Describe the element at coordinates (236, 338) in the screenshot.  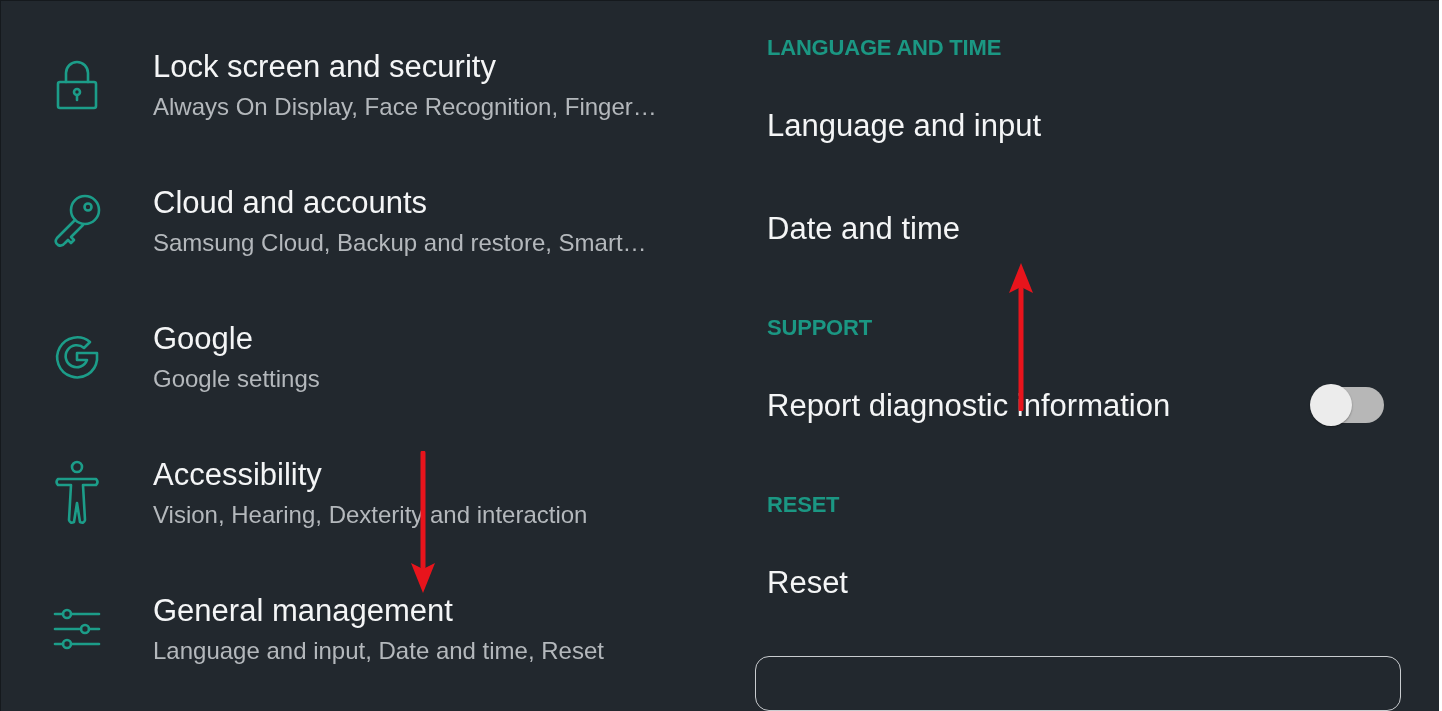
I see `menu-item-title: Google` at that location.